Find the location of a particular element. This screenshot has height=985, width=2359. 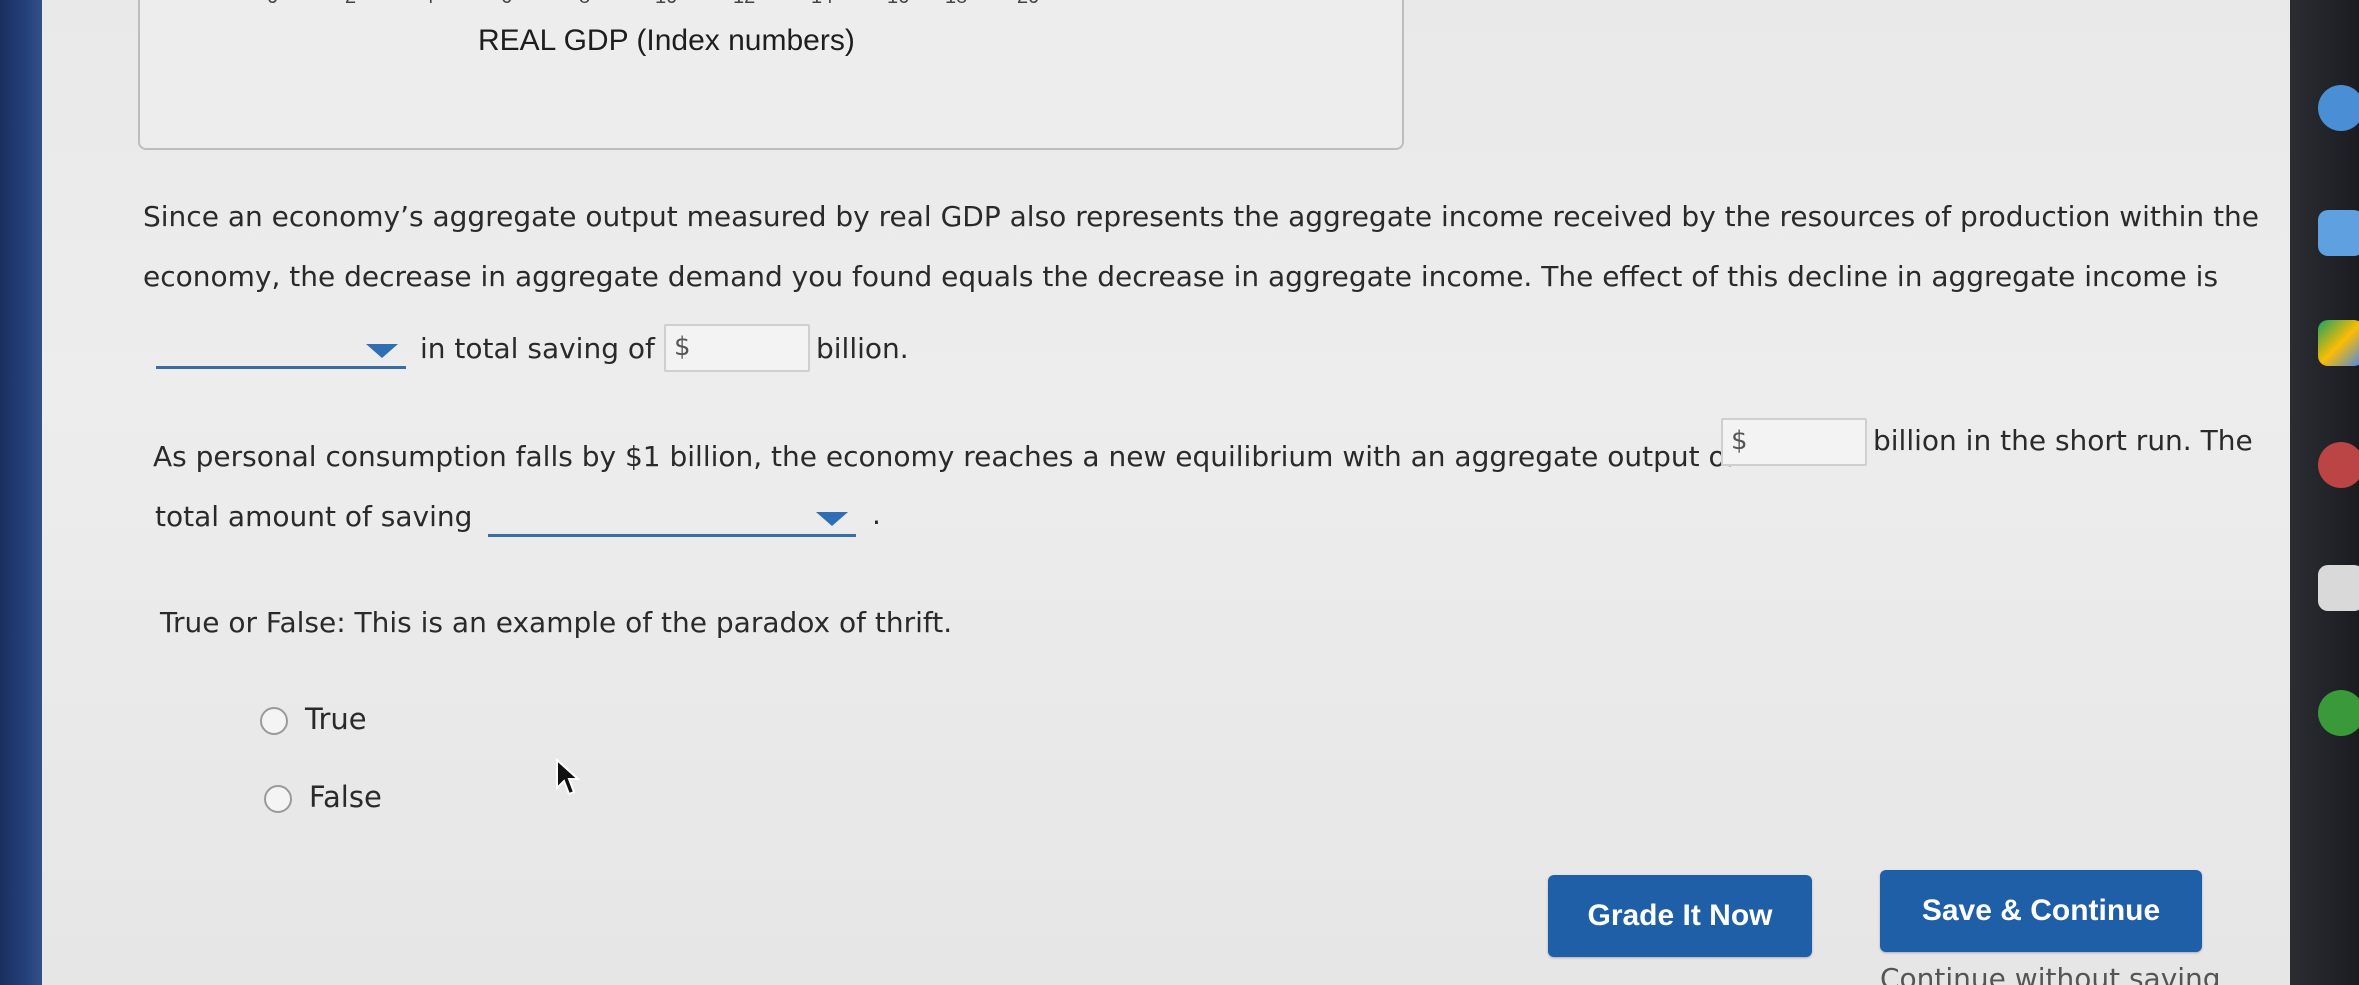

mouse-cursor-icon is located at coordinates (568, 777).